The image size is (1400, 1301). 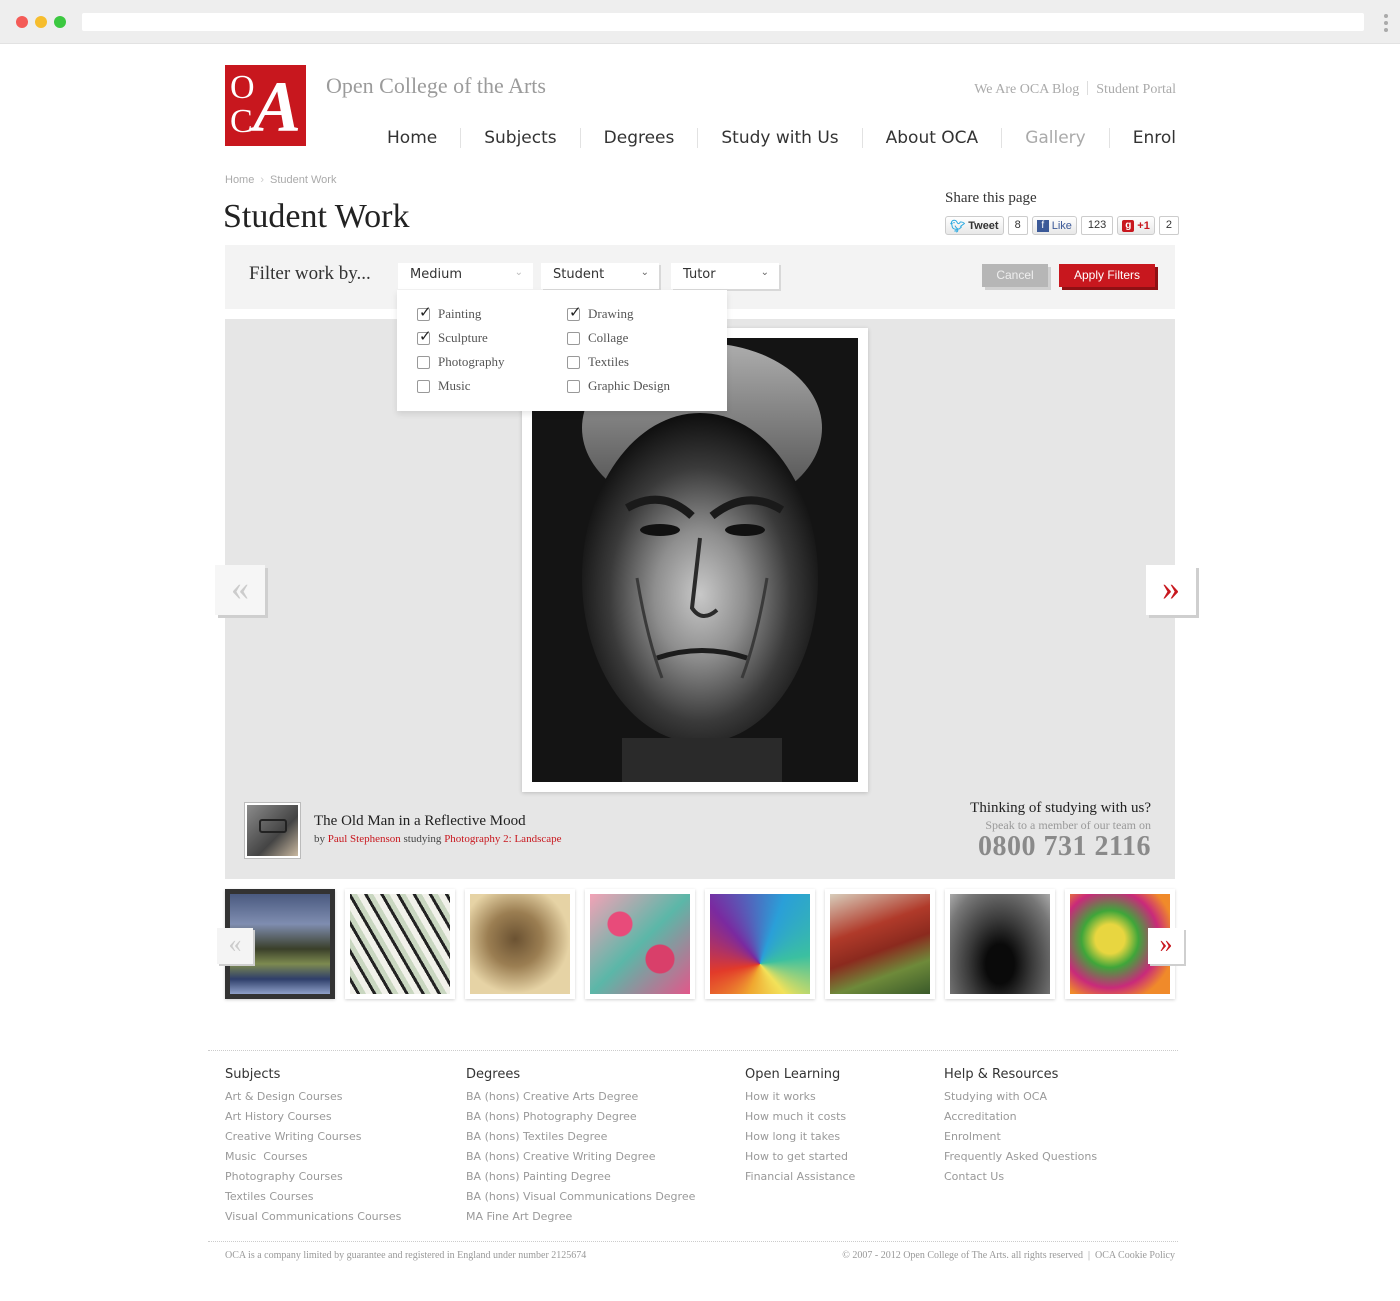 What do you see at coordinates (600, 312) in the screenshot?
I see `option-drawing: ✓ Drawing` at bounding box center [600, 312].